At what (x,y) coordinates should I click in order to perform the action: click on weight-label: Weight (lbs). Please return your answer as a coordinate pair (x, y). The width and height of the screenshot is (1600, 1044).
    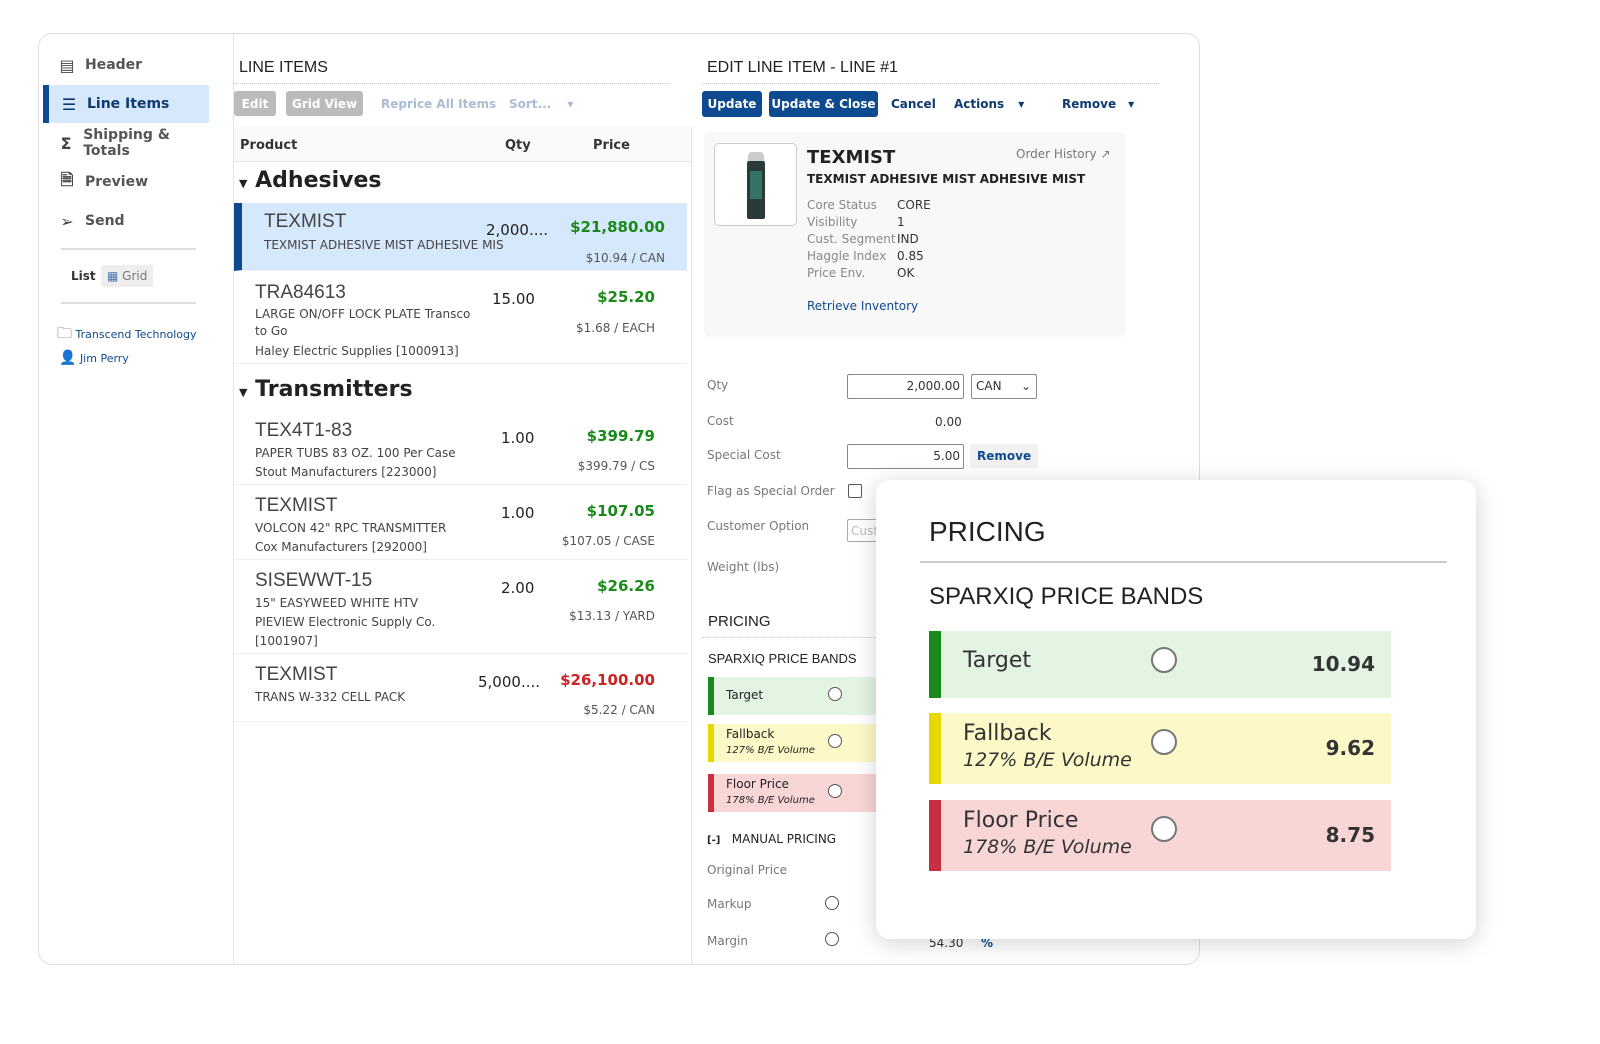
    Looking at the image, I should click on (743, 567).